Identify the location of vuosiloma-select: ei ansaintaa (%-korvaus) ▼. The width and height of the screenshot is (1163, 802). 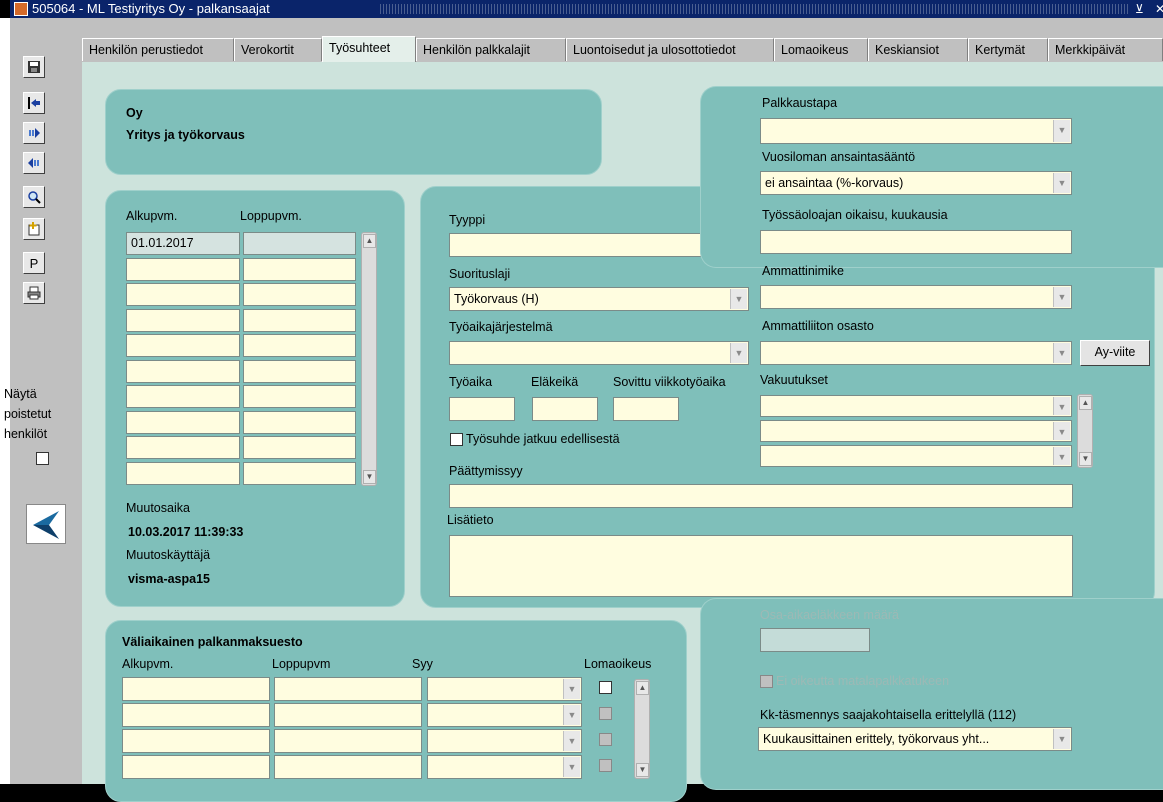
(916, 183).